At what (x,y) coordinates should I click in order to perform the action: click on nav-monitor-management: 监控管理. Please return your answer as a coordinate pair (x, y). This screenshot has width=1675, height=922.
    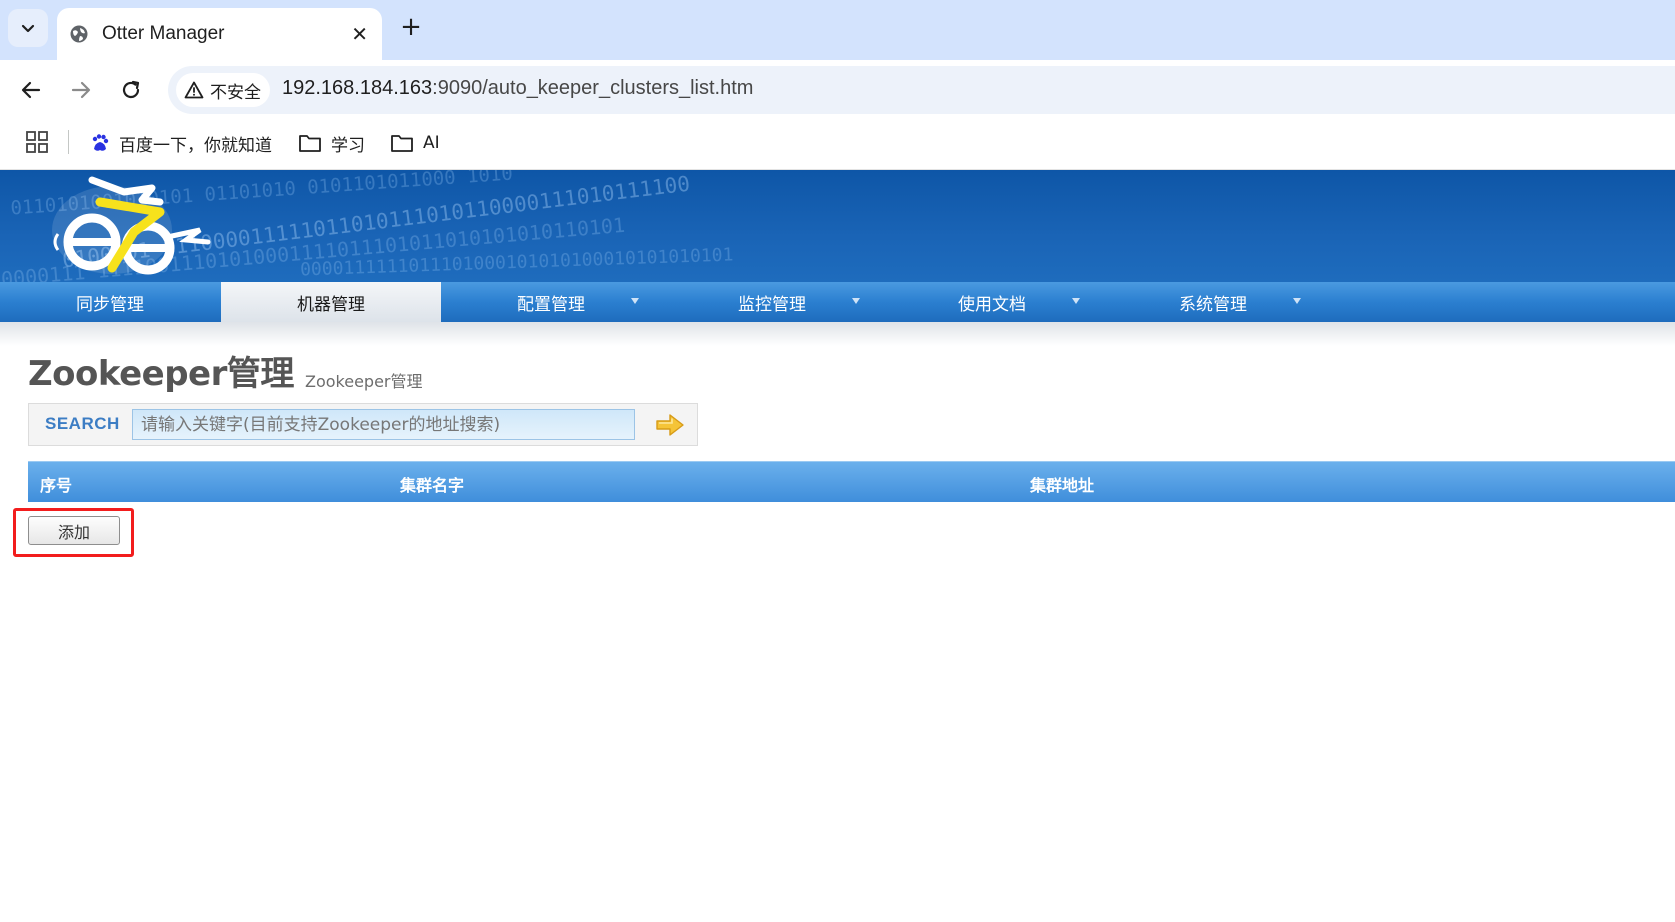
    Looking at the image, I should click on (772, 302).